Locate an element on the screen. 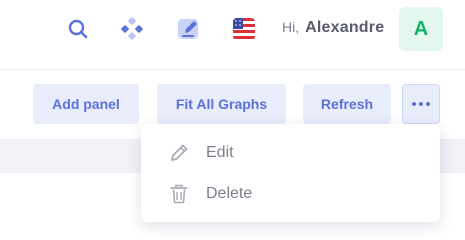 The image size is (465, 240). user-greeting: Hi, Alexandre is located at coordinates (333, 28).